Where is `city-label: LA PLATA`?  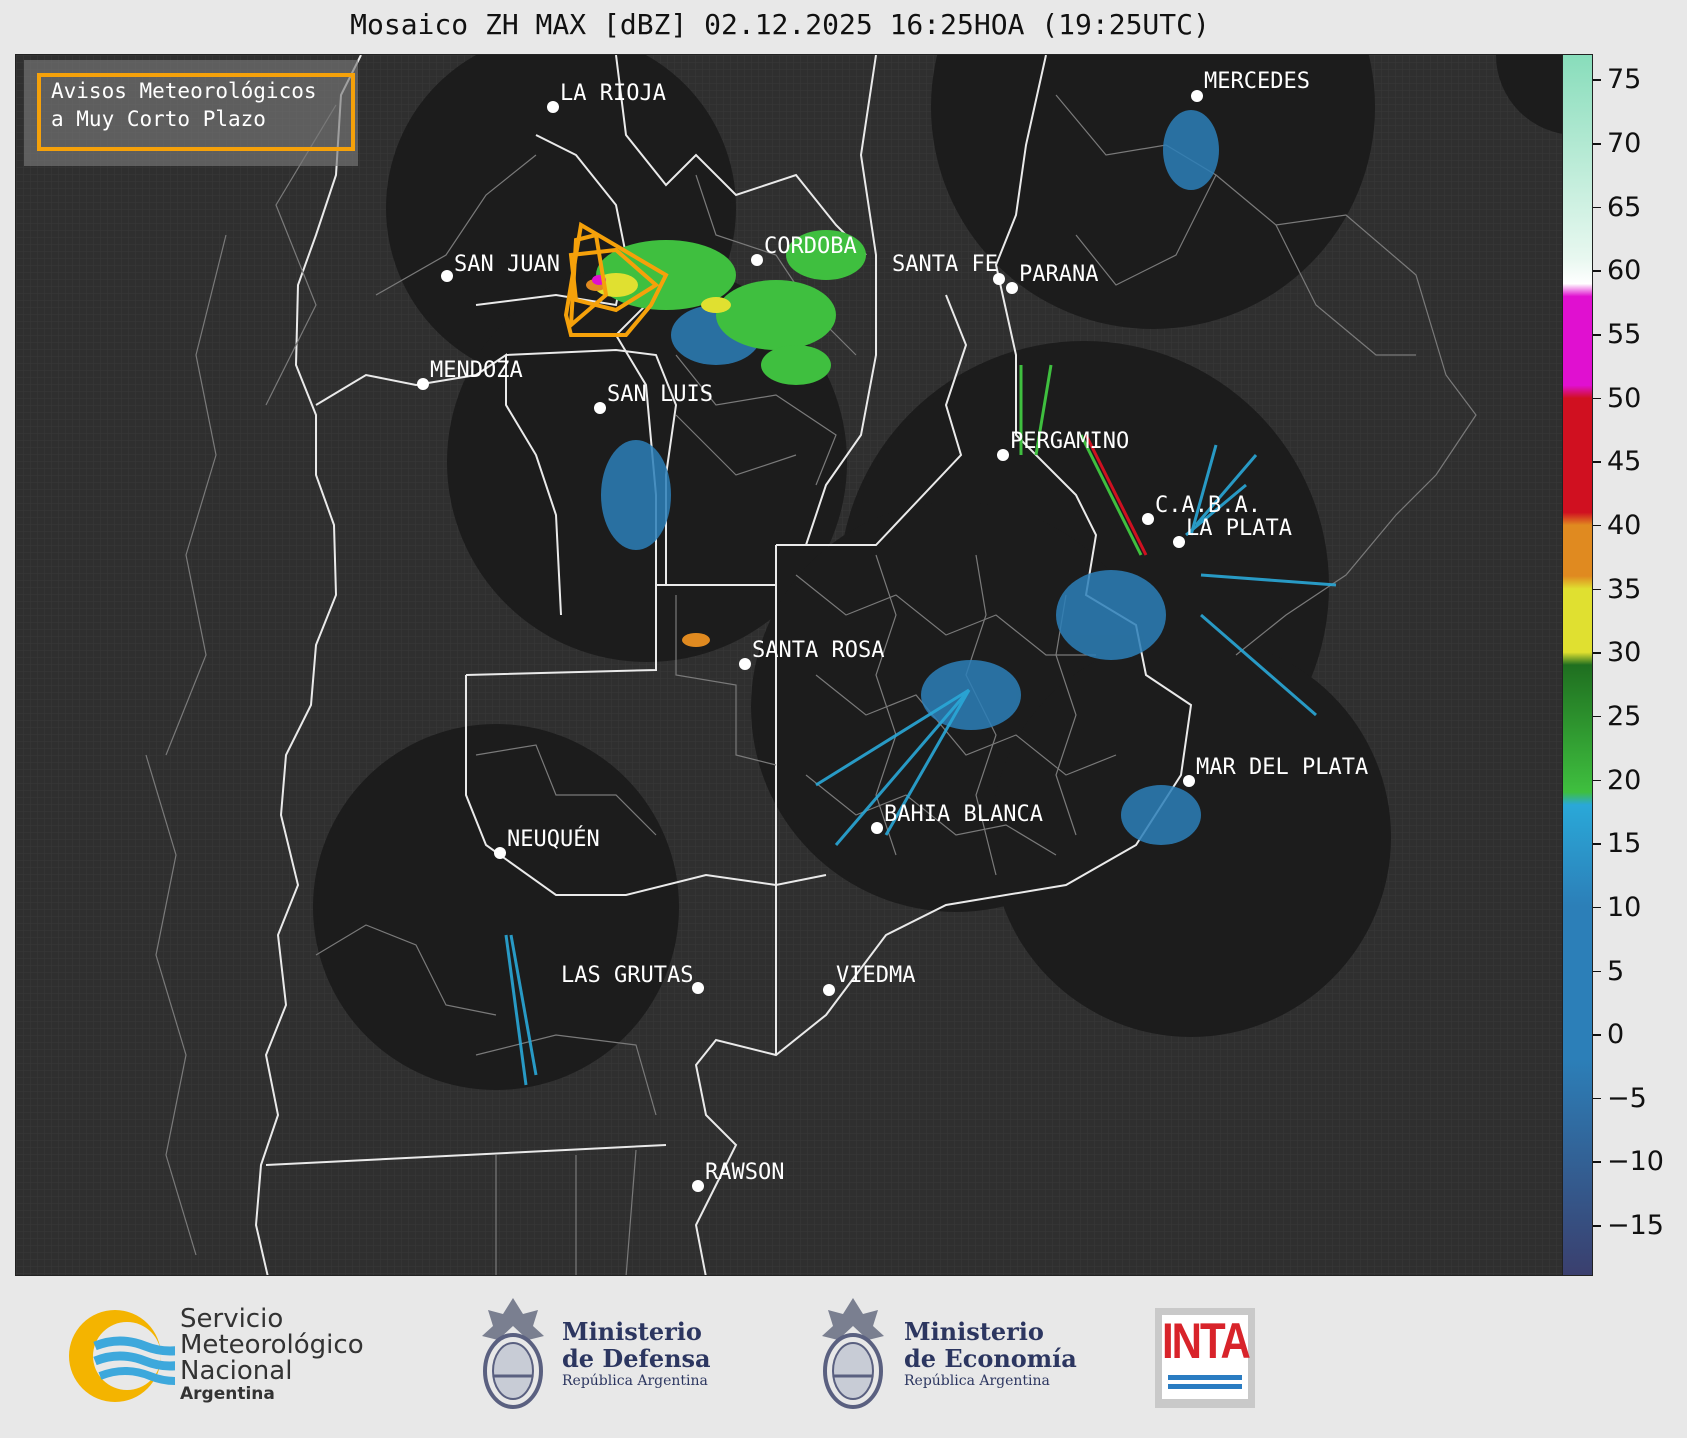 city-label: LA PLATA is located at coordinates (1239, 528).